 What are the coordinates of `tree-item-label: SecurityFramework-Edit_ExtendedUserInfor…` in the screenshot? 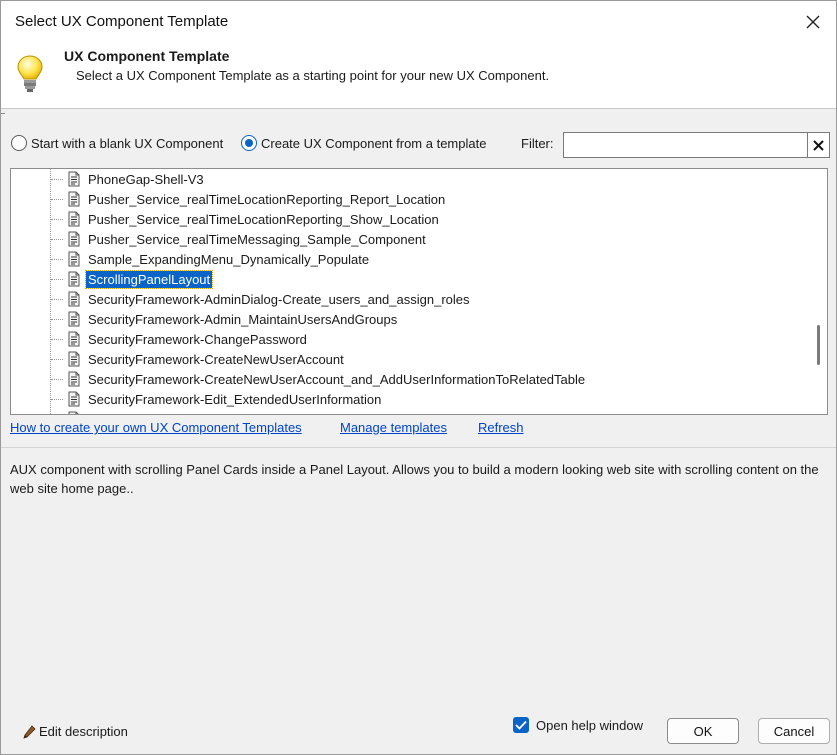 It's located at (235, 399).